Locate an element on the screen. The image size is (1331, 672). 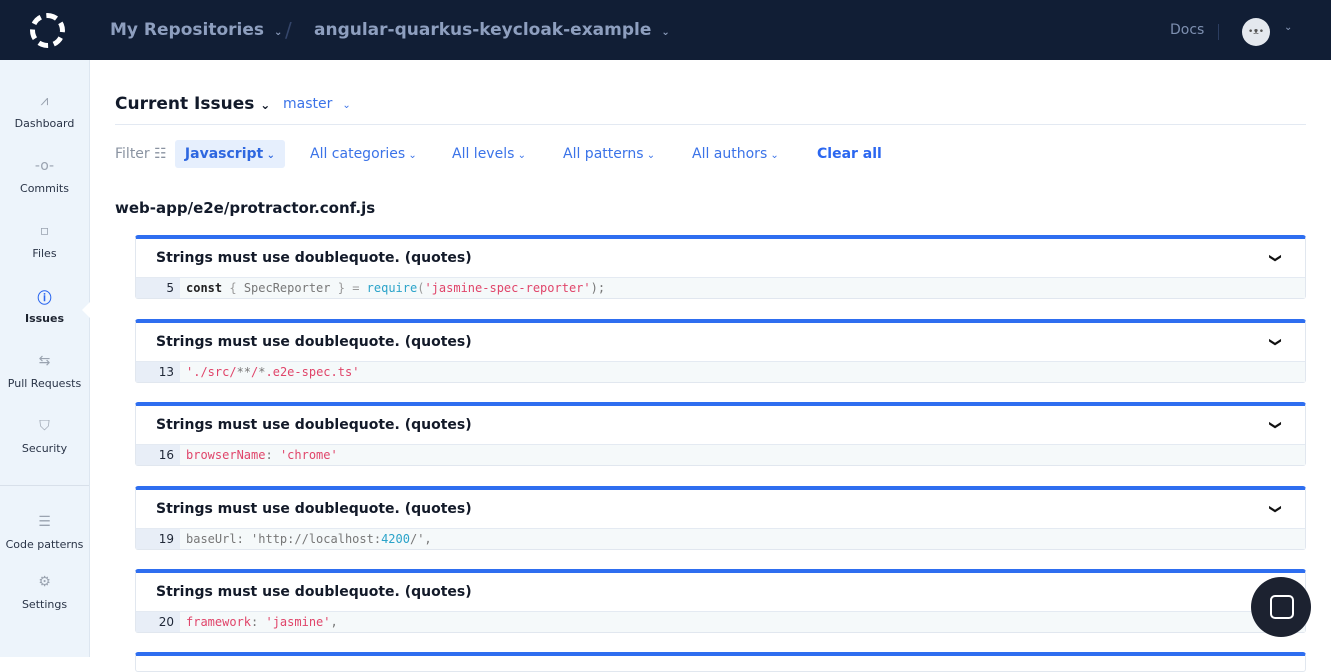
my-repositories-dropdown: My Repositories ⌄ is located at coordinates (196, 30).